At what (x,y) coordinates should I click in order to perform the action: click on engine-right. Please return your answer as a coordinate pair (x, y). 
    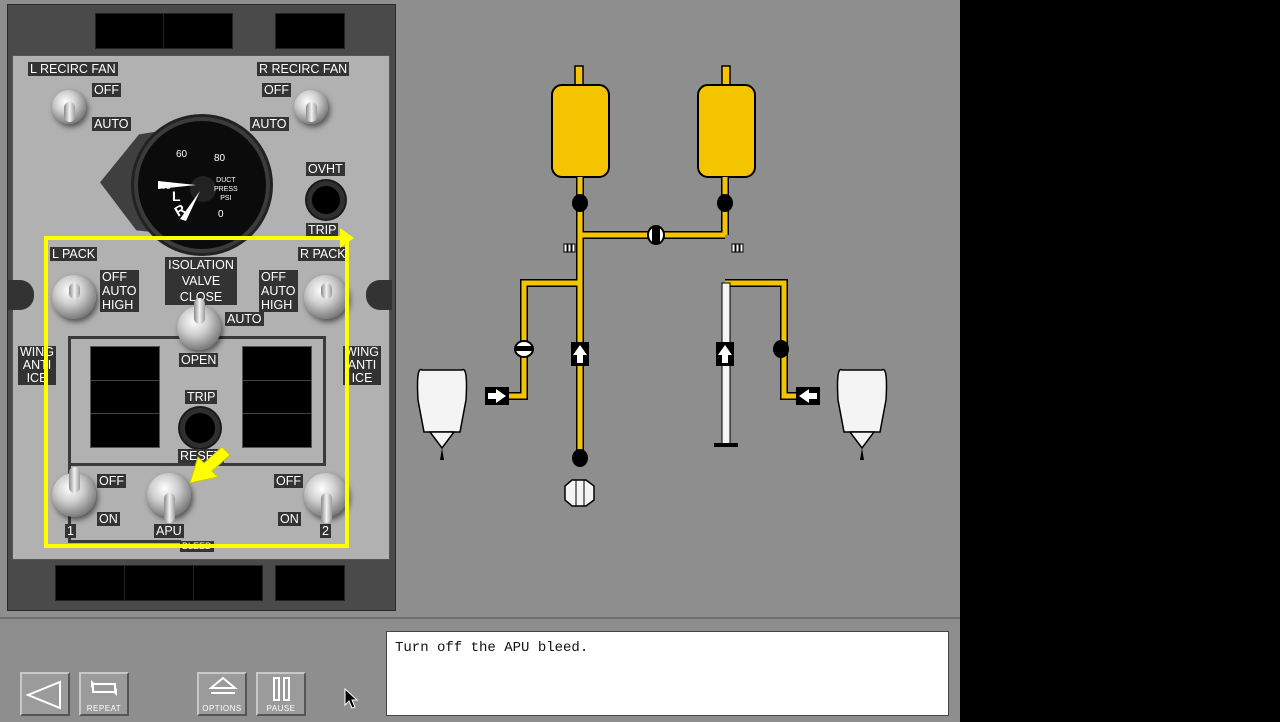
    Looking at the image, I should click on (862, 414).